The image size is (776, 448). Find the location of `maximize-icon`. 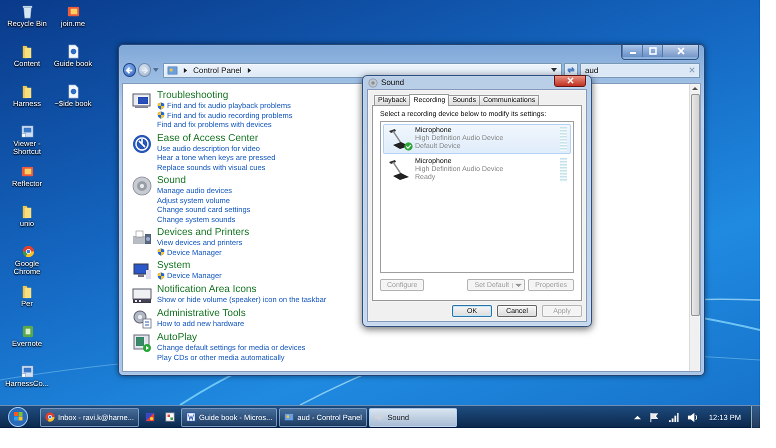

maximize-icon is located at coordinates (653, 51).